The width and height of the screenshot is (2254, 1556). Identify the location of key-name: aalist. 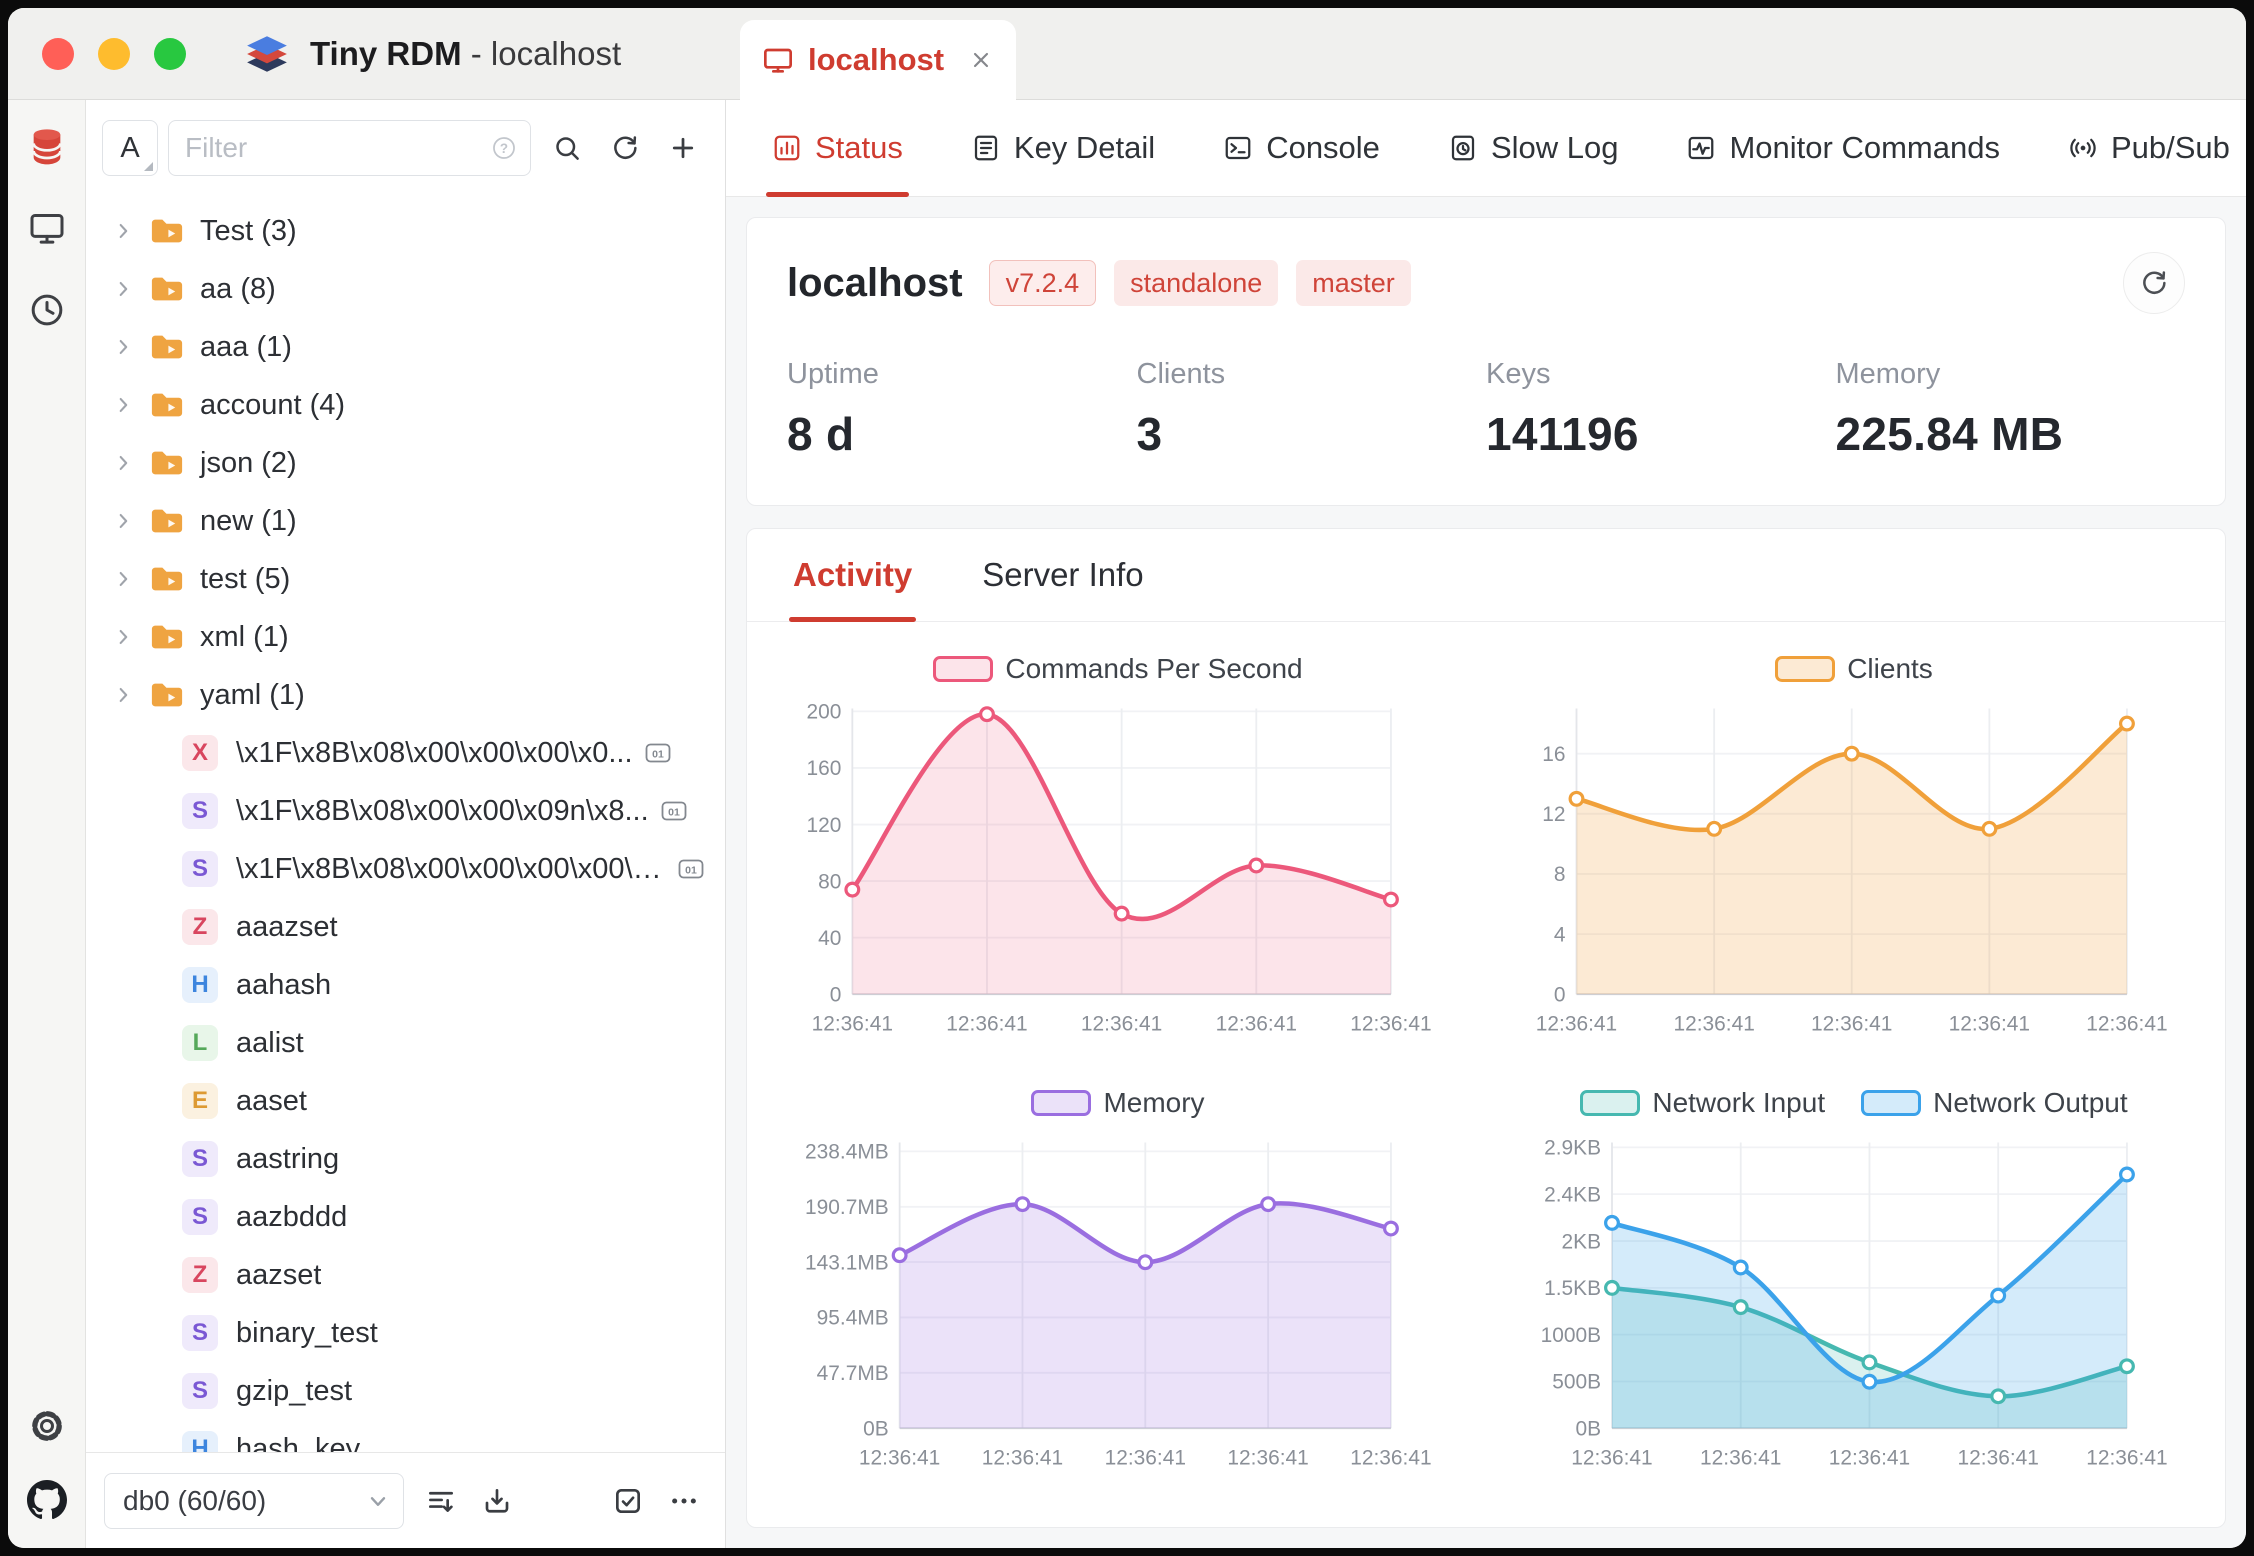
(270, 1042).